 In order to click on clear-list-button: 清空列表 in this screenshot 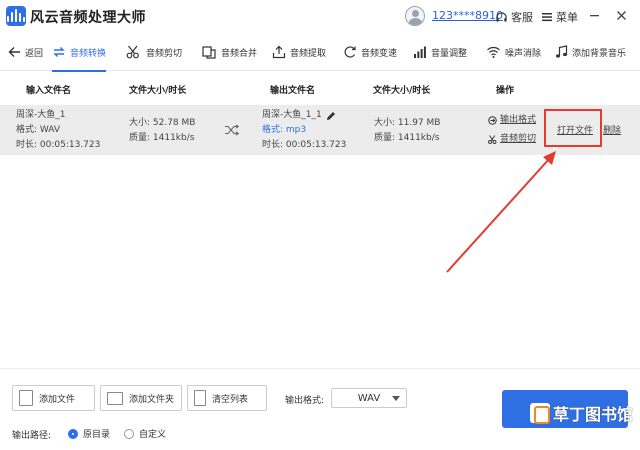, I will do `click(227, 398)`.